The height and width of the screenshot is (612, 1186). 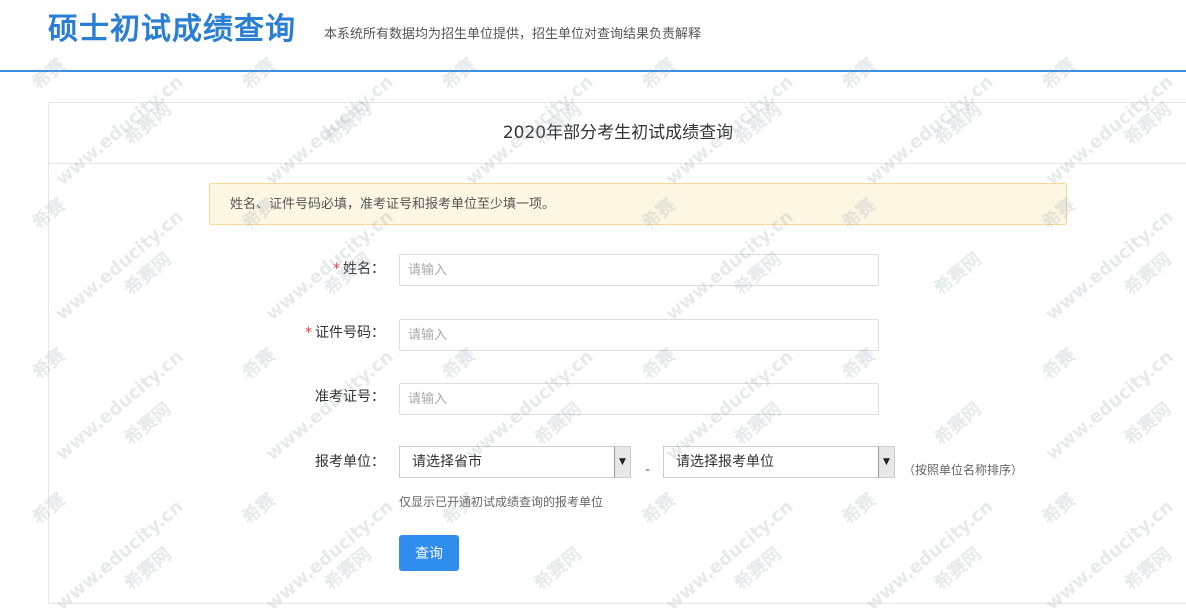 I want to click on site-subtitle: 本系统所有数据均为招生单位提供，招生单位对查询结果负责解释, so click(x=513, y=34).